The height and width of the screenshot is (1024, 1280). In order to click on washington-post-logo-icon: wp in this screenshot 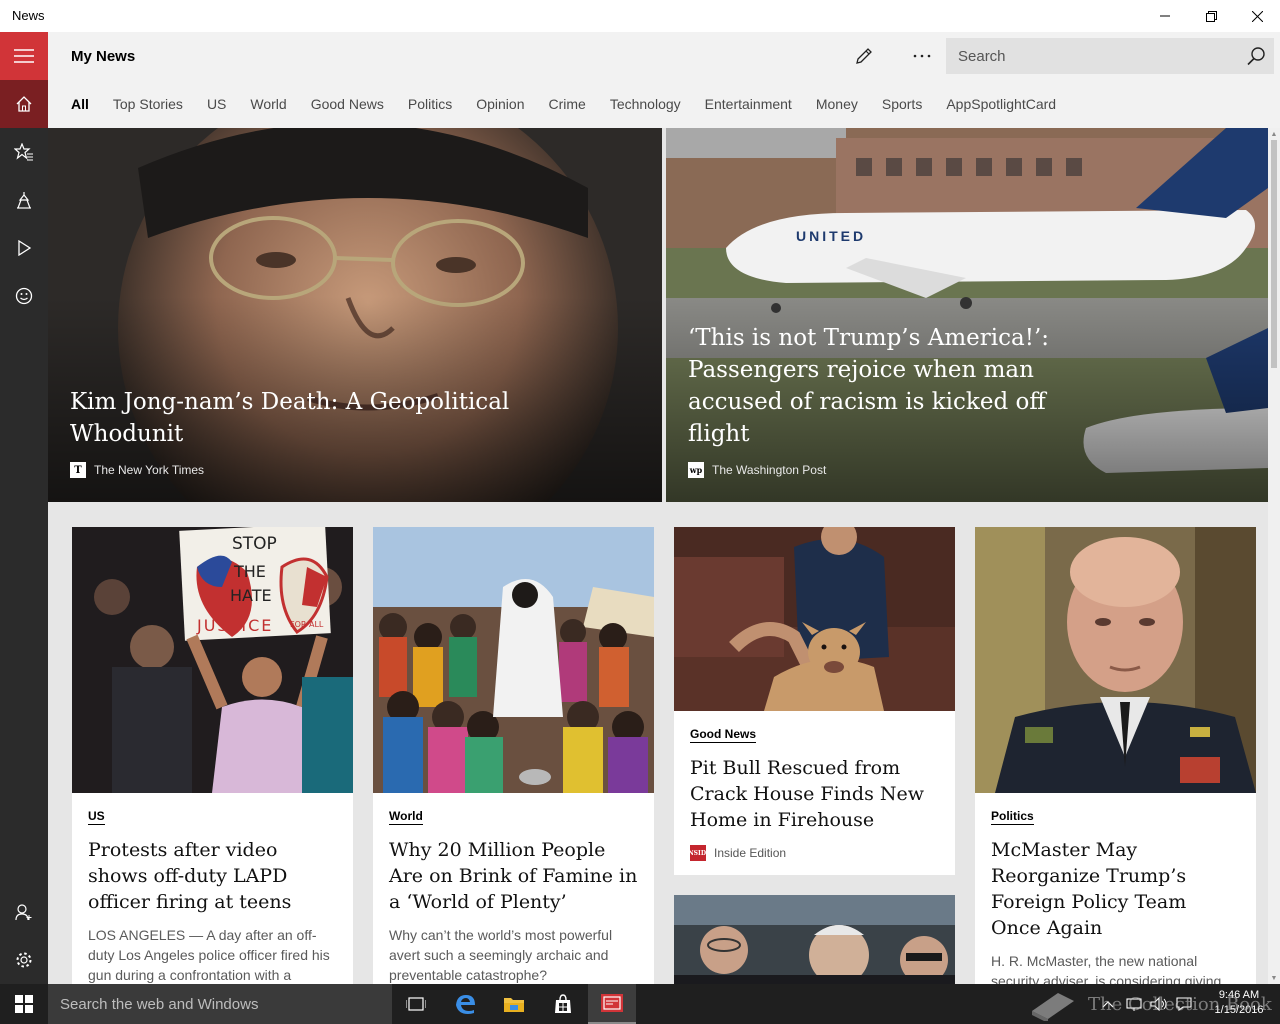, I will do `click(696, 470)`.